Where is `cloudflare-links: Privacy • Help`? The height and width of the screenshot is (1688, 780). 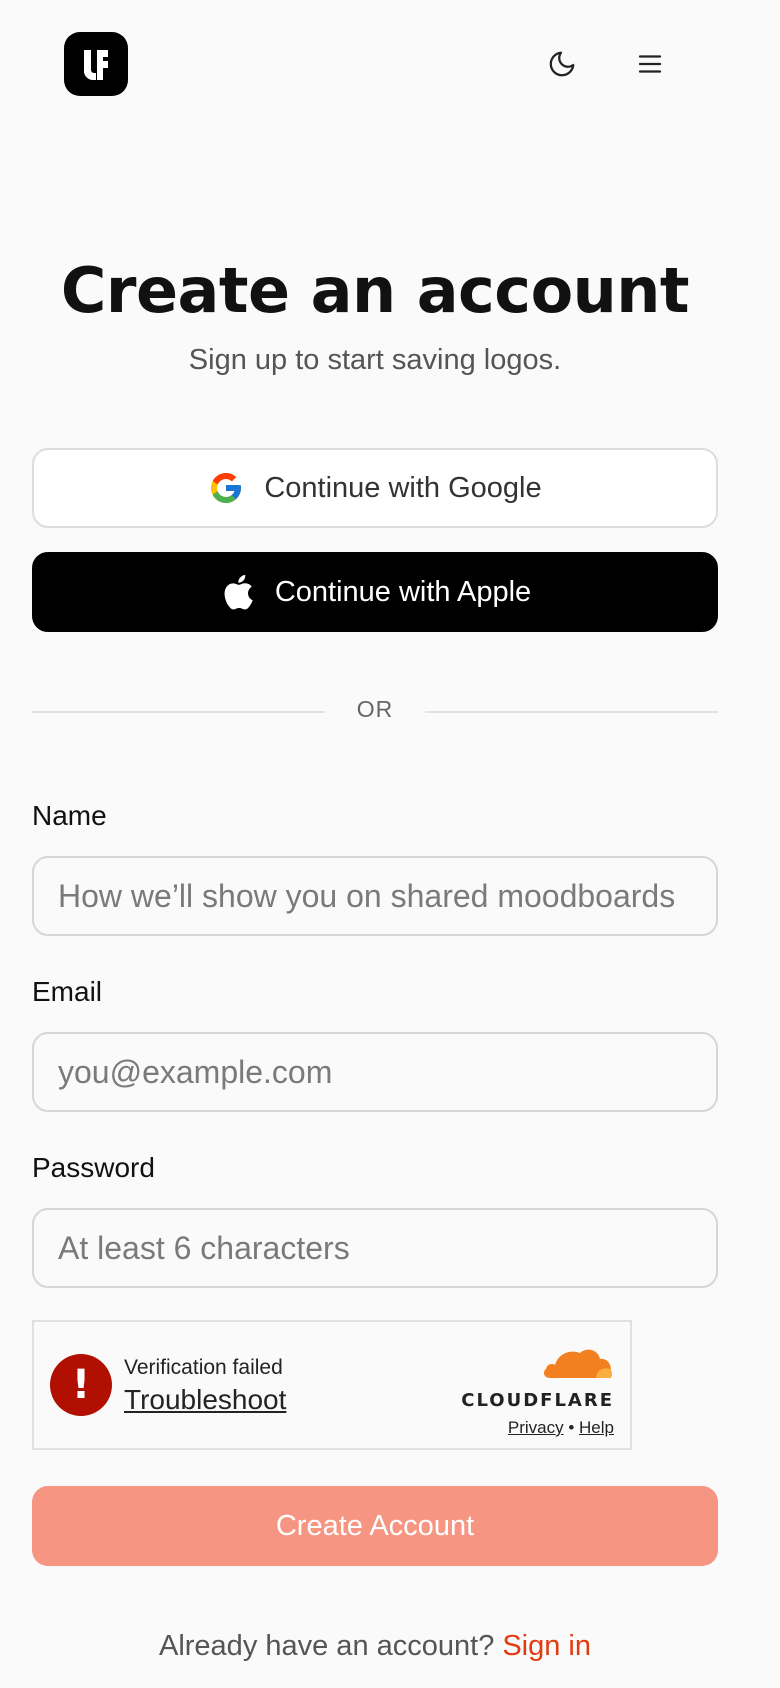
cloudflare-links: Privacy • Help is located at coordinates (561, 1428).